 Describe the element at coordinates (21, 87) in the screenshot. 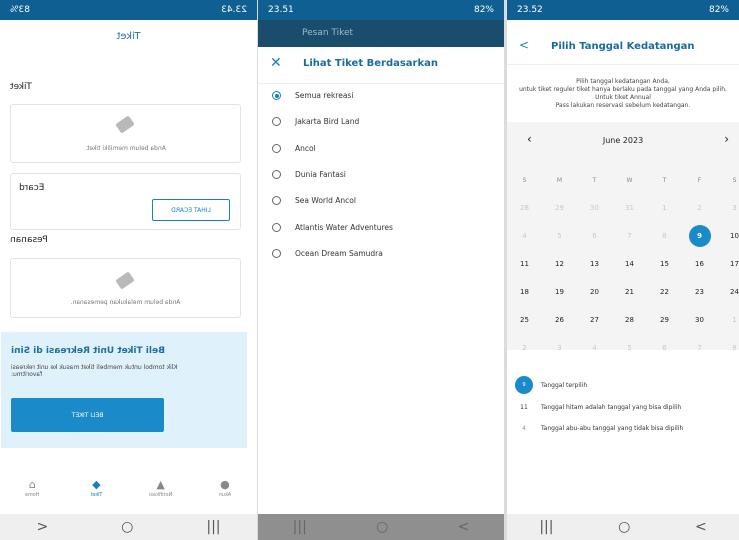

I see `section-tiket-heading: Tiket` at that location.